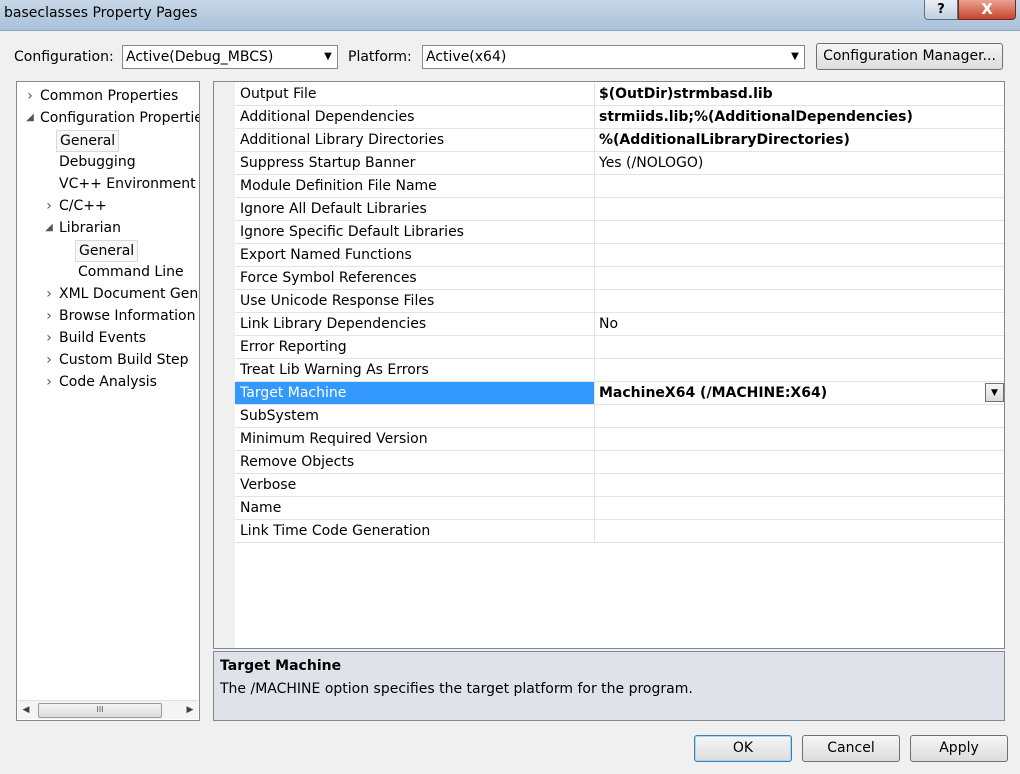 The height and width of the screenshot is (774, 1020). Describe the element at coordinates (102, 338) in the screenshot. I see `tree-item-label: Build Events` at that location.